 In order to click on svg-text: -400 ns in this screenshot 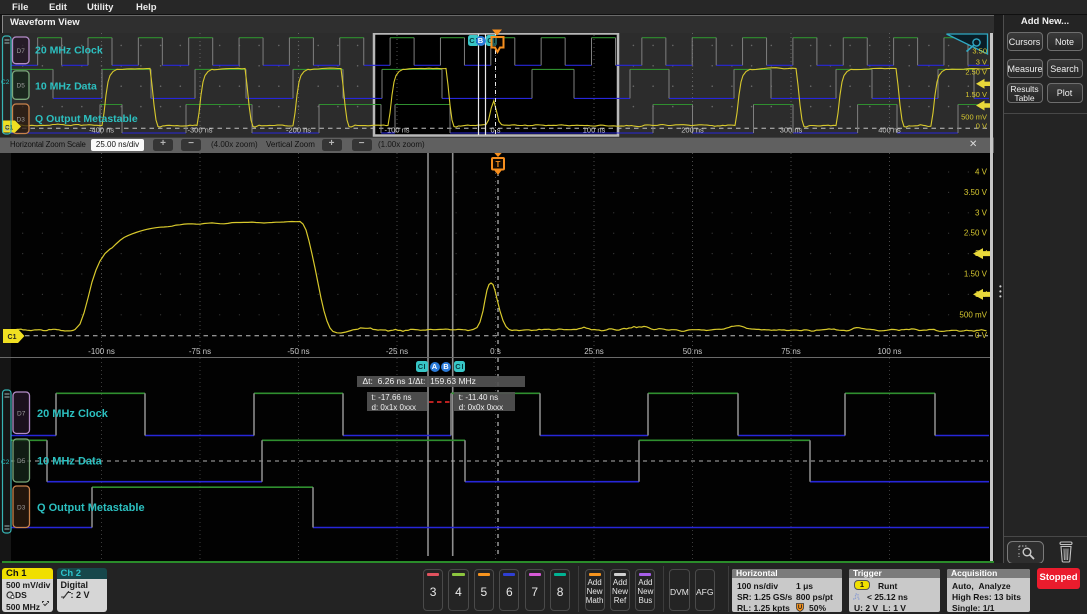, I will do `click(101, 130)`.